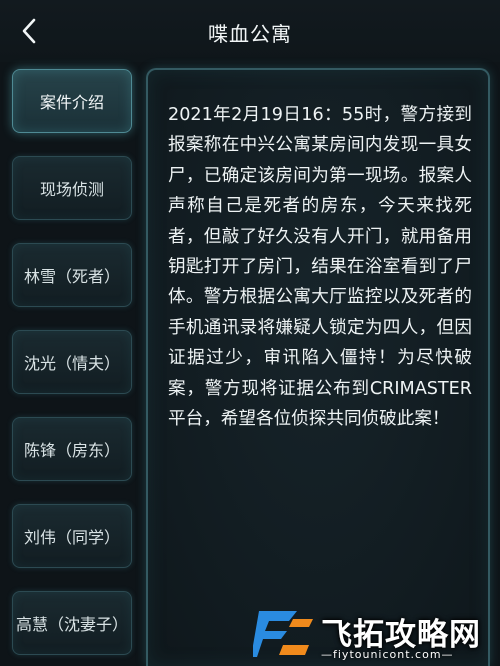 The width and height of the screenshot is (500, 666). I want to click on top-bar: 喋血公寓, so click(250, 31).